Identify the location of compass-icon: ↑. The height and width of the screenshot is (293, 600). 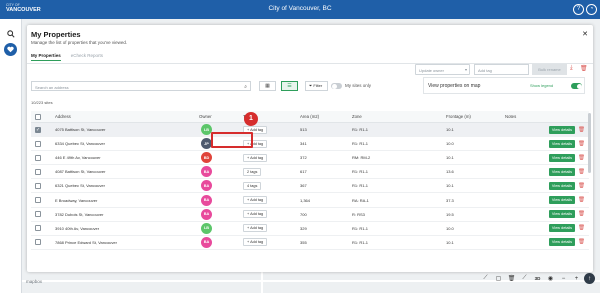
(589, 278).